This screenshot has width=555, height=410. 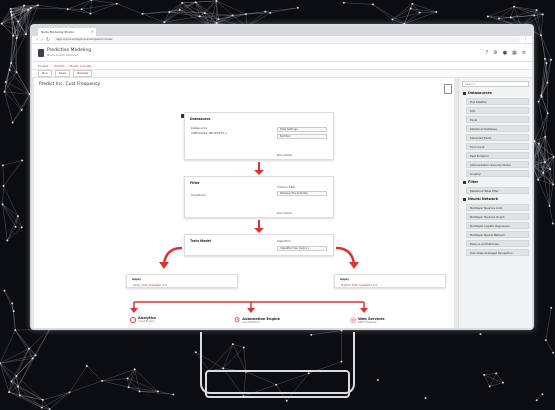 What do you see at coordinates (62, 73) in the screenshot?
I see `save-button: Save` at bounding box center [62, 73].